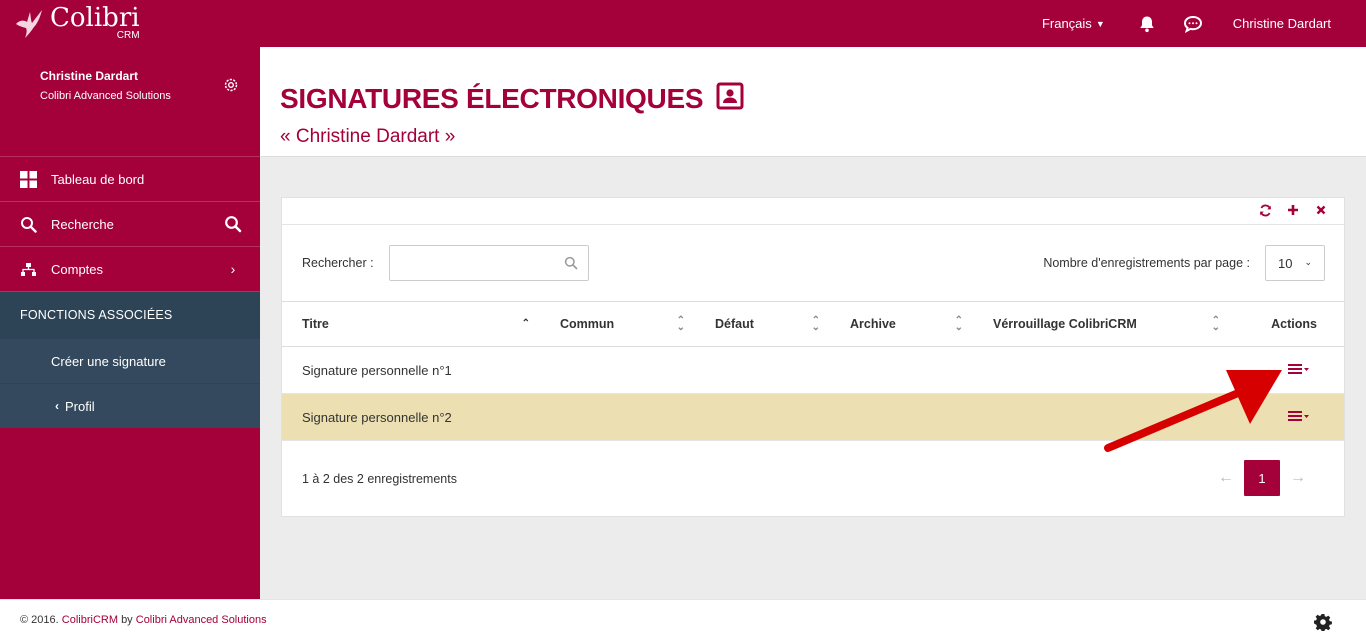 The height and width of the screenshot is (644, 1366). Describe the element at coordinates (80, 406) in the screenshot. I see `sidebar-item-label: Profil` at that location.